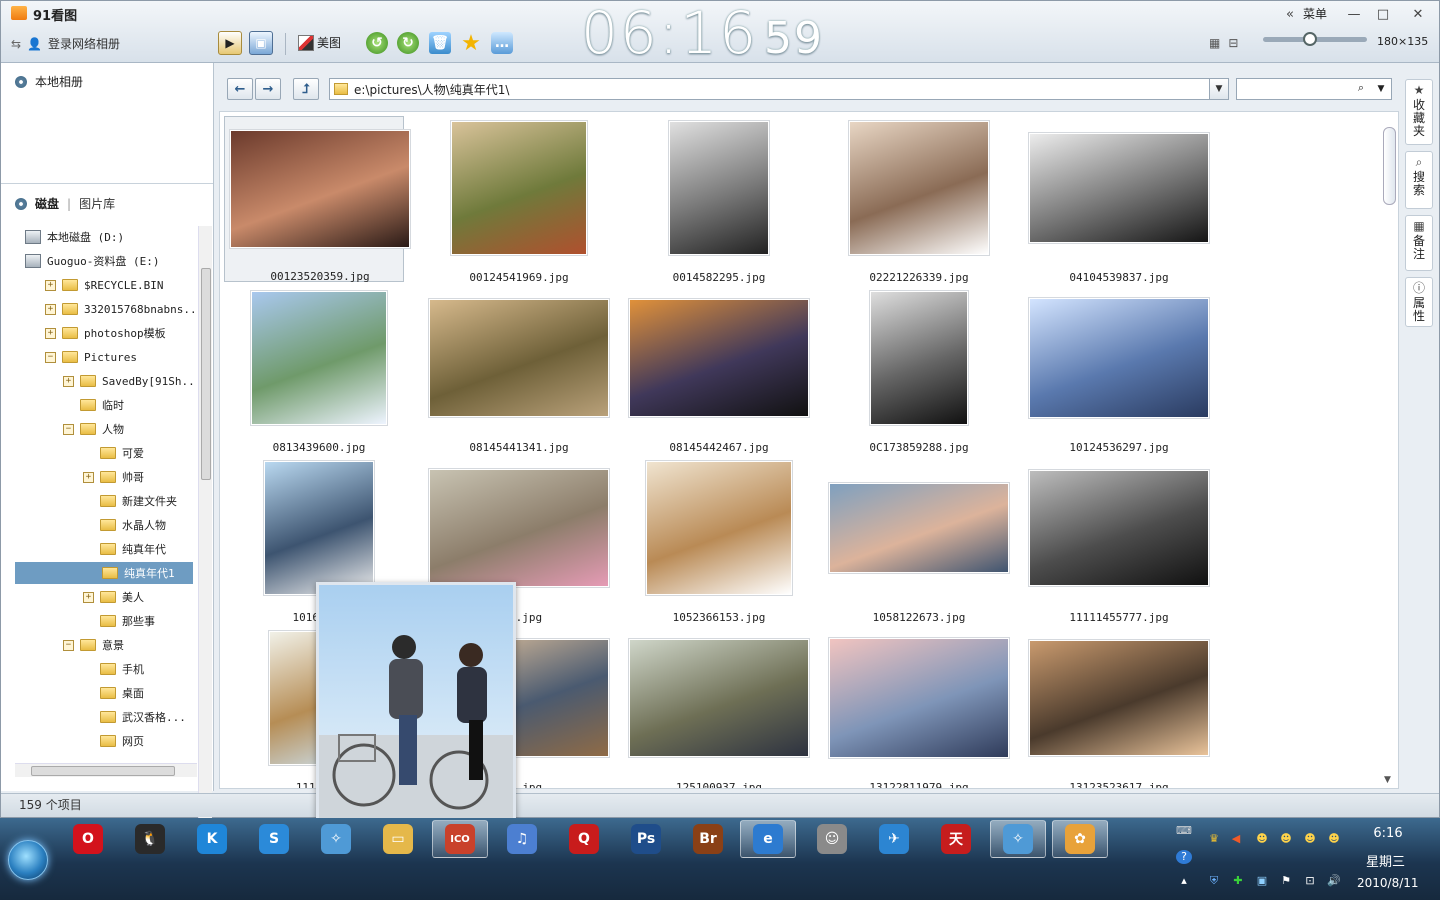  What do you see at coordinates (93, 405) in the screenshot?
I see `tree-node: 临时` at bounding box center [93, 405].